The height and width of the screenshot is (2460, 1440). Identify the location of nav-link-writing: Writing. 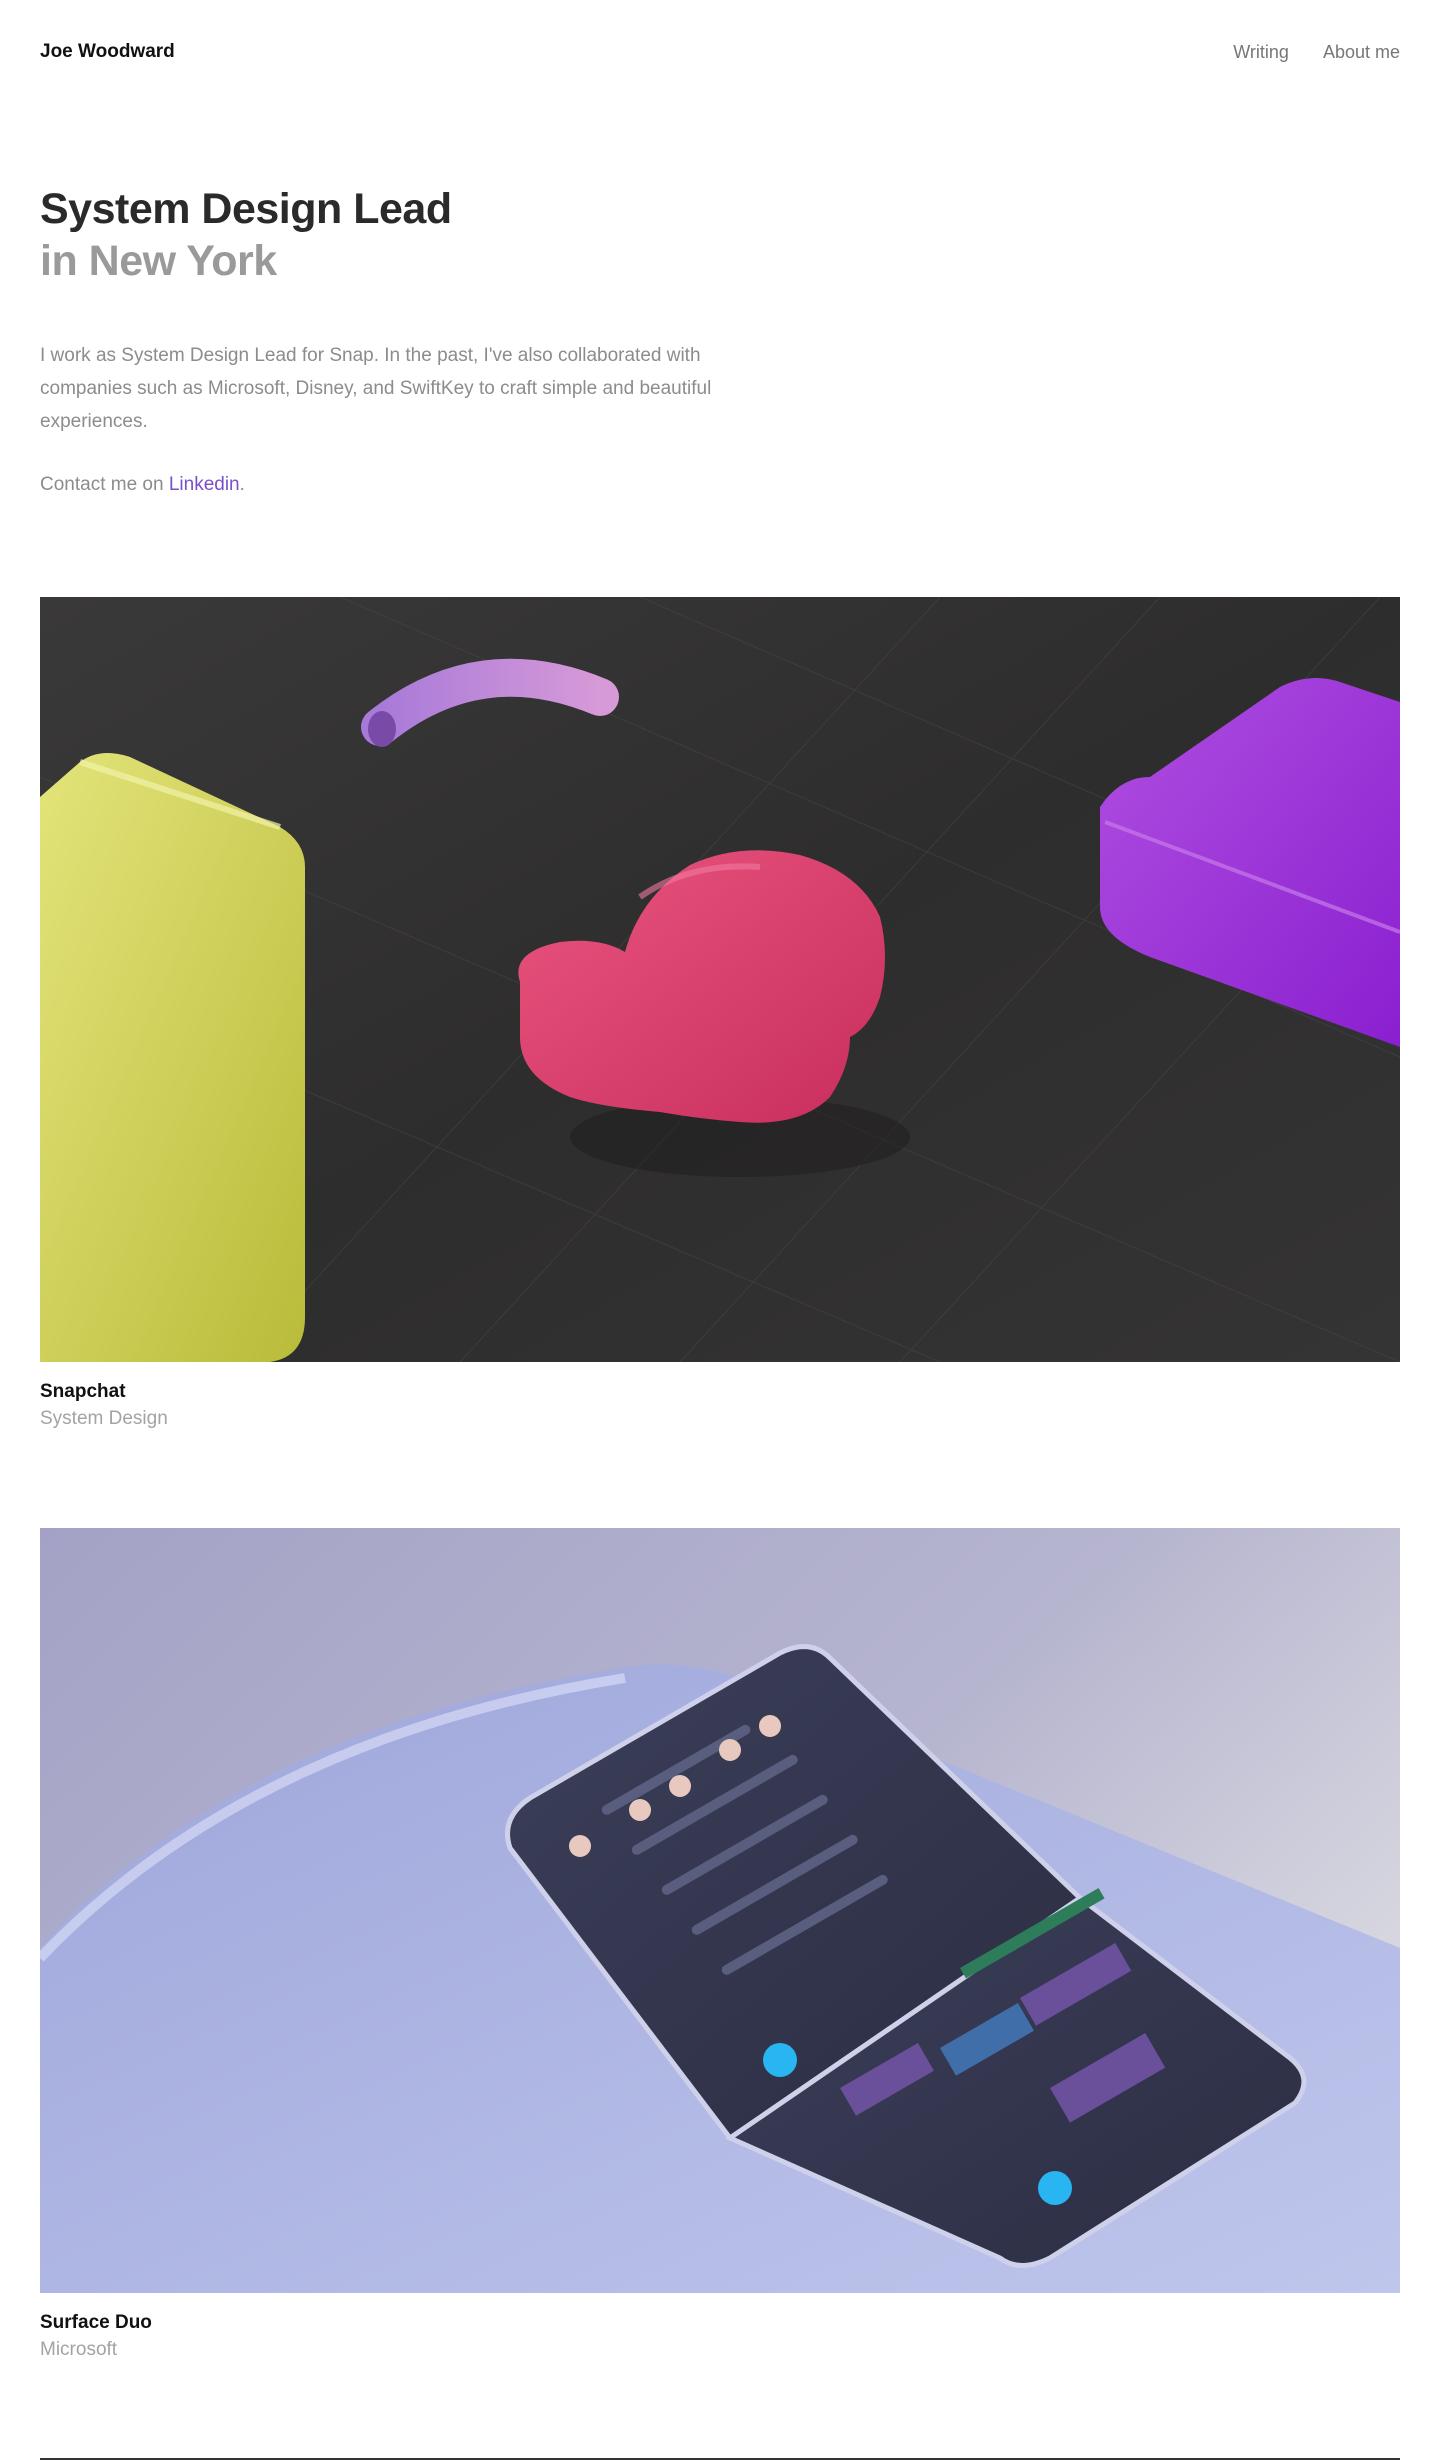
(1261, 52).